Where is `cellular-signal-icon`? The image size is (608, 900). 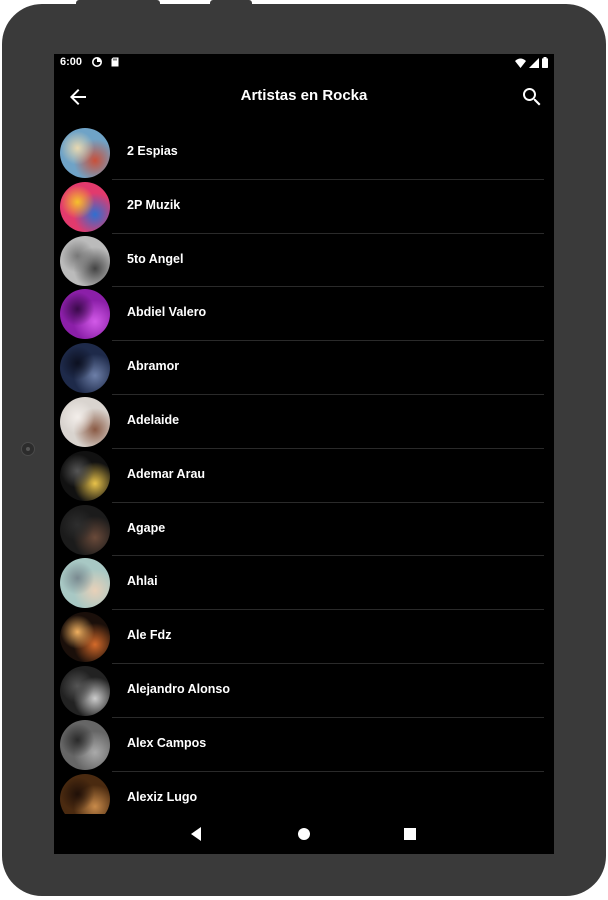
cellular-signal-icon is located at coordinates (534, 62).